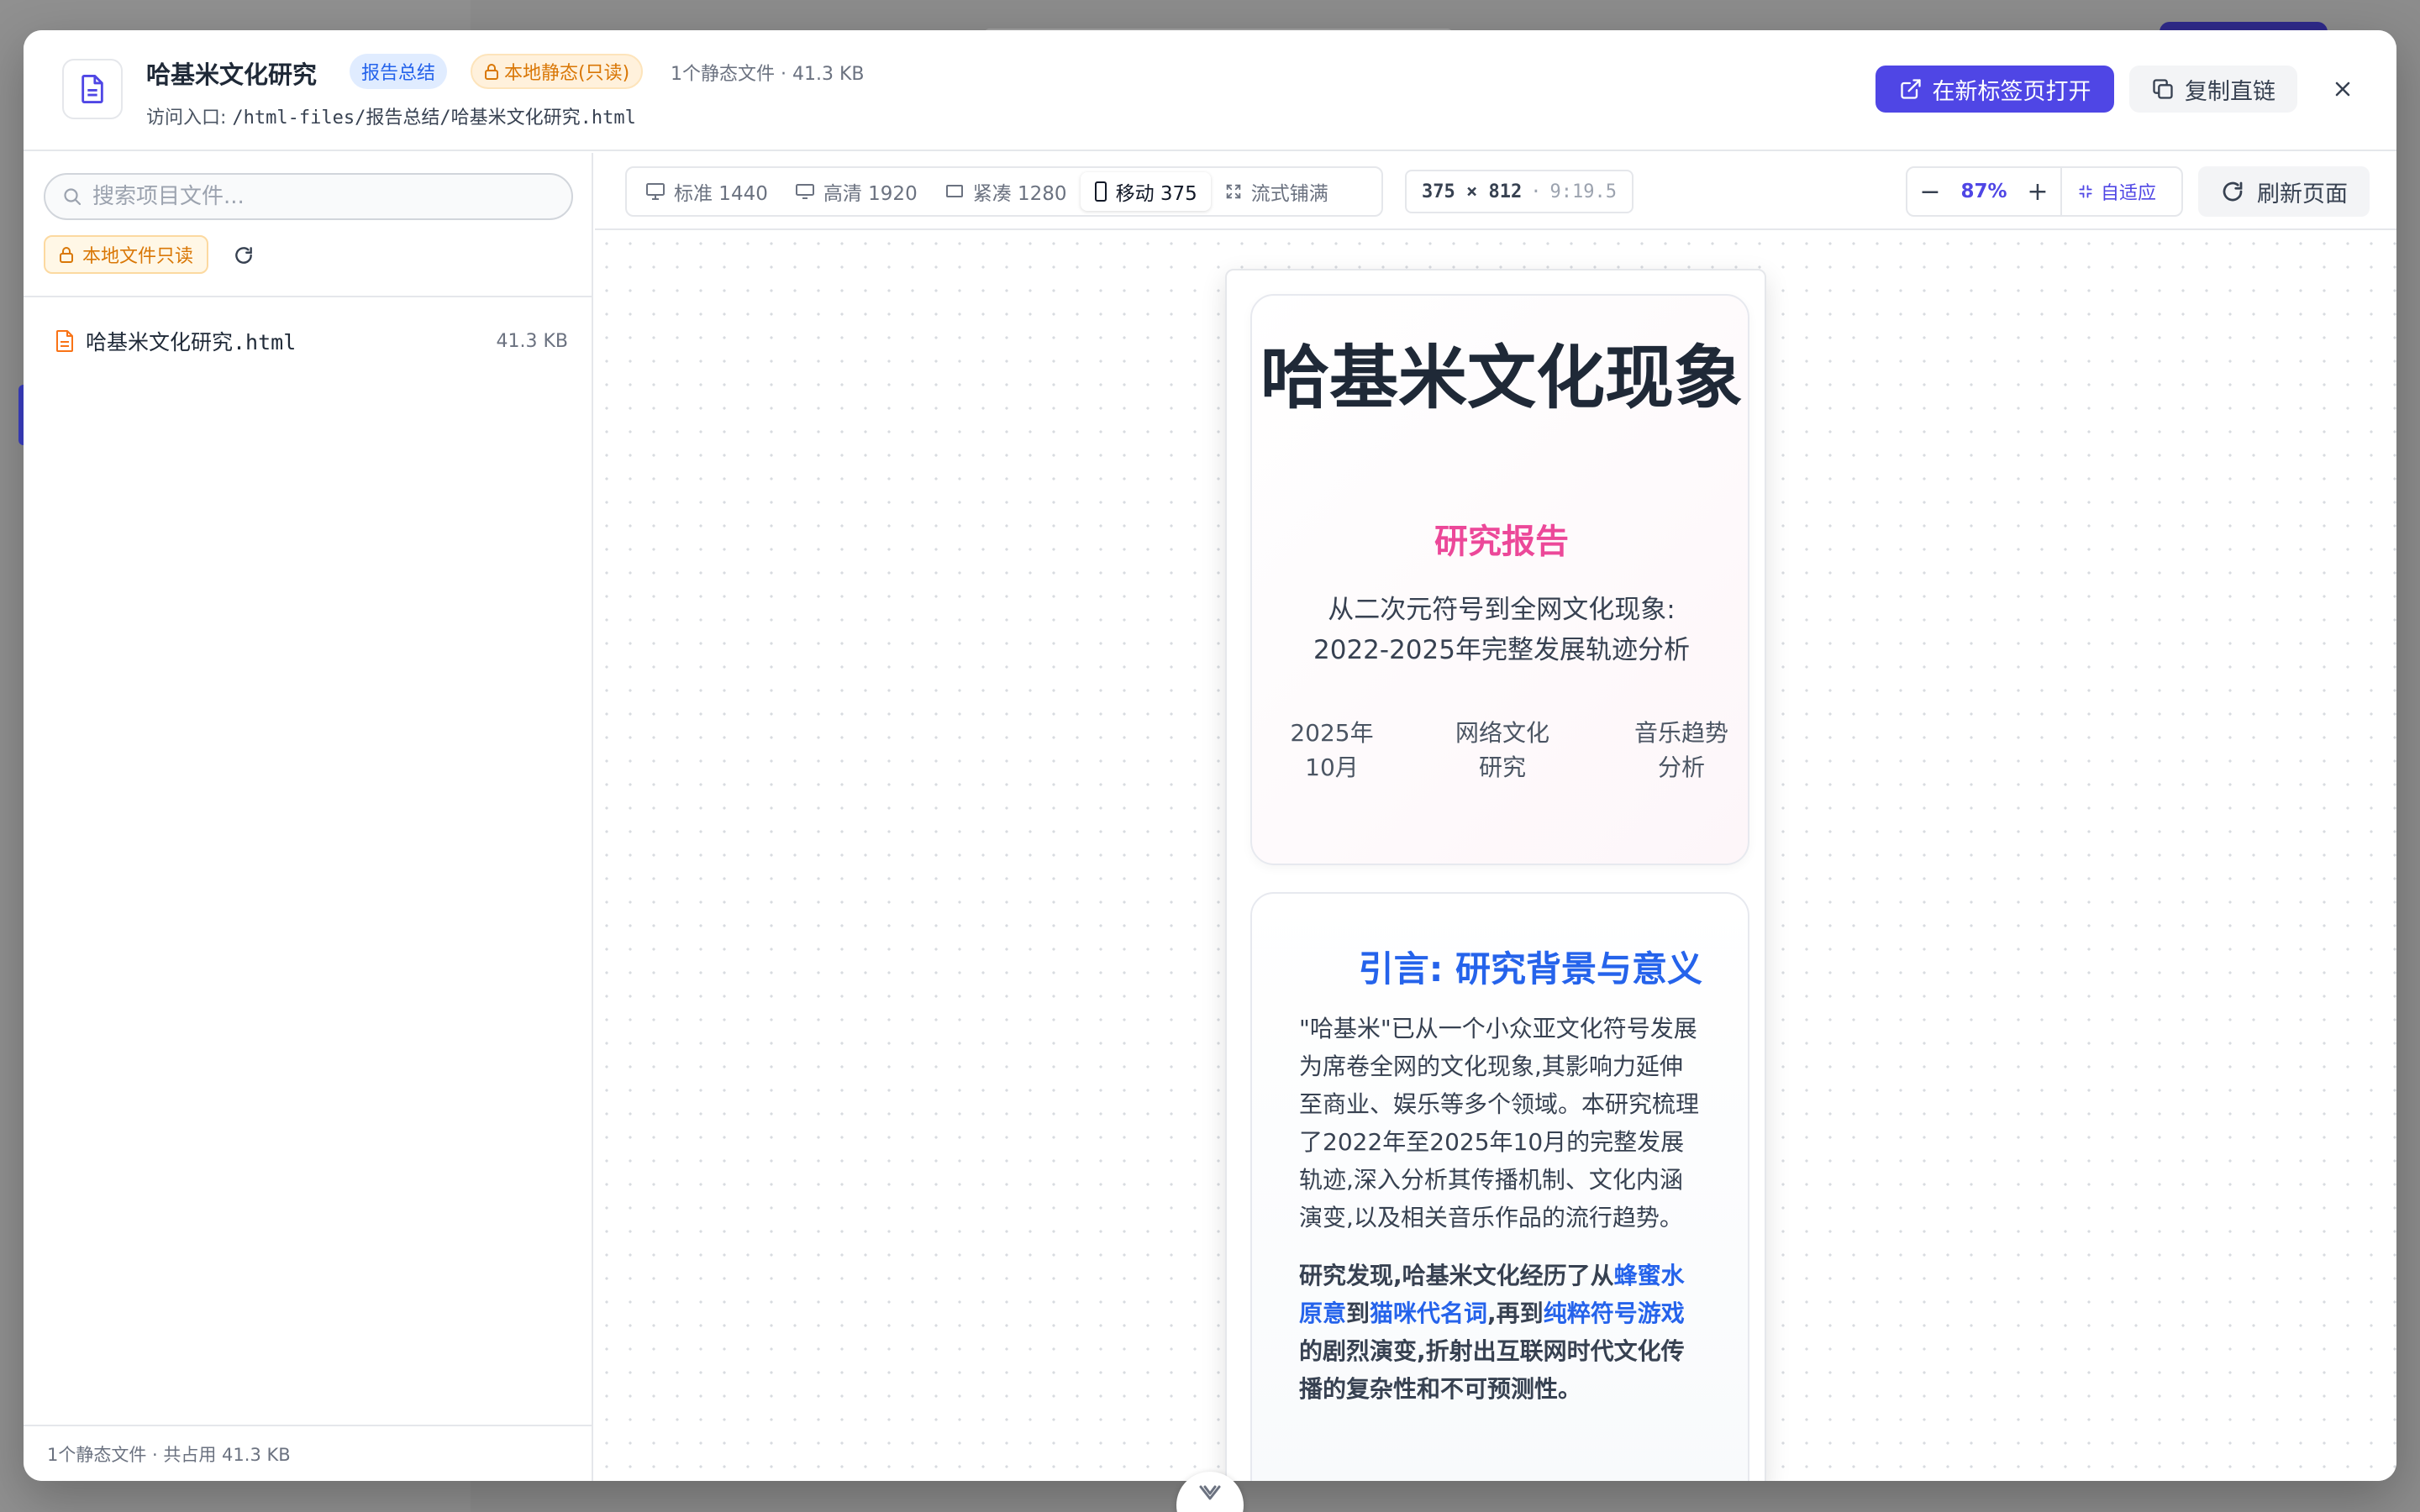 This screenshot has width=2420, height=1512. I want to click on search-box, so click(308, 196).